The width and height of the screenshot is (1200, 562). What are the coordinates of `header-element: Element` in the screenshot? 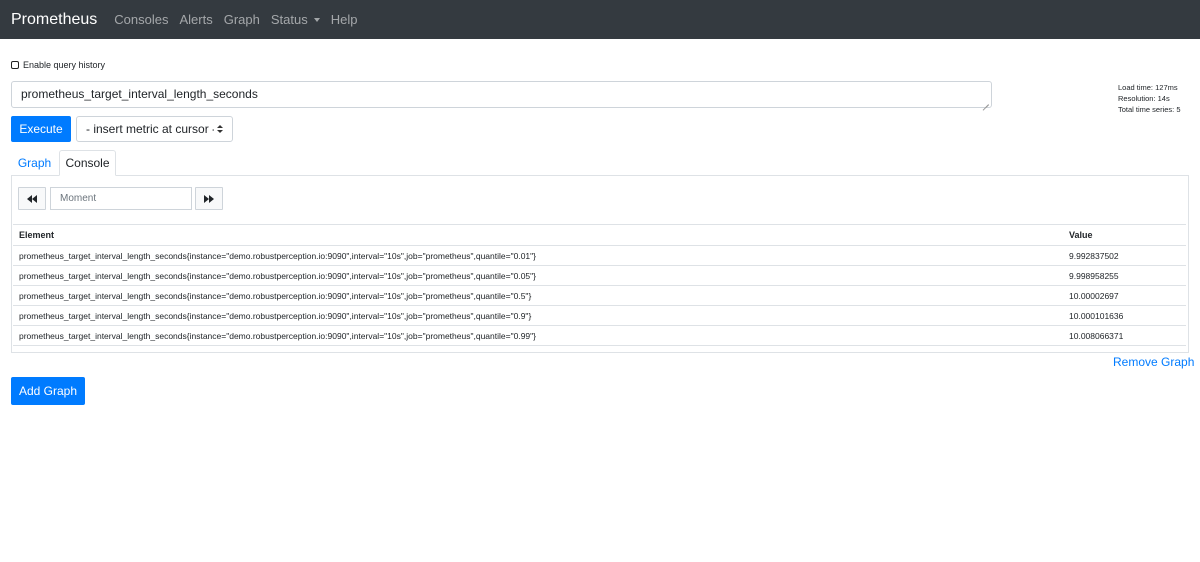 It's located at (37, 235).